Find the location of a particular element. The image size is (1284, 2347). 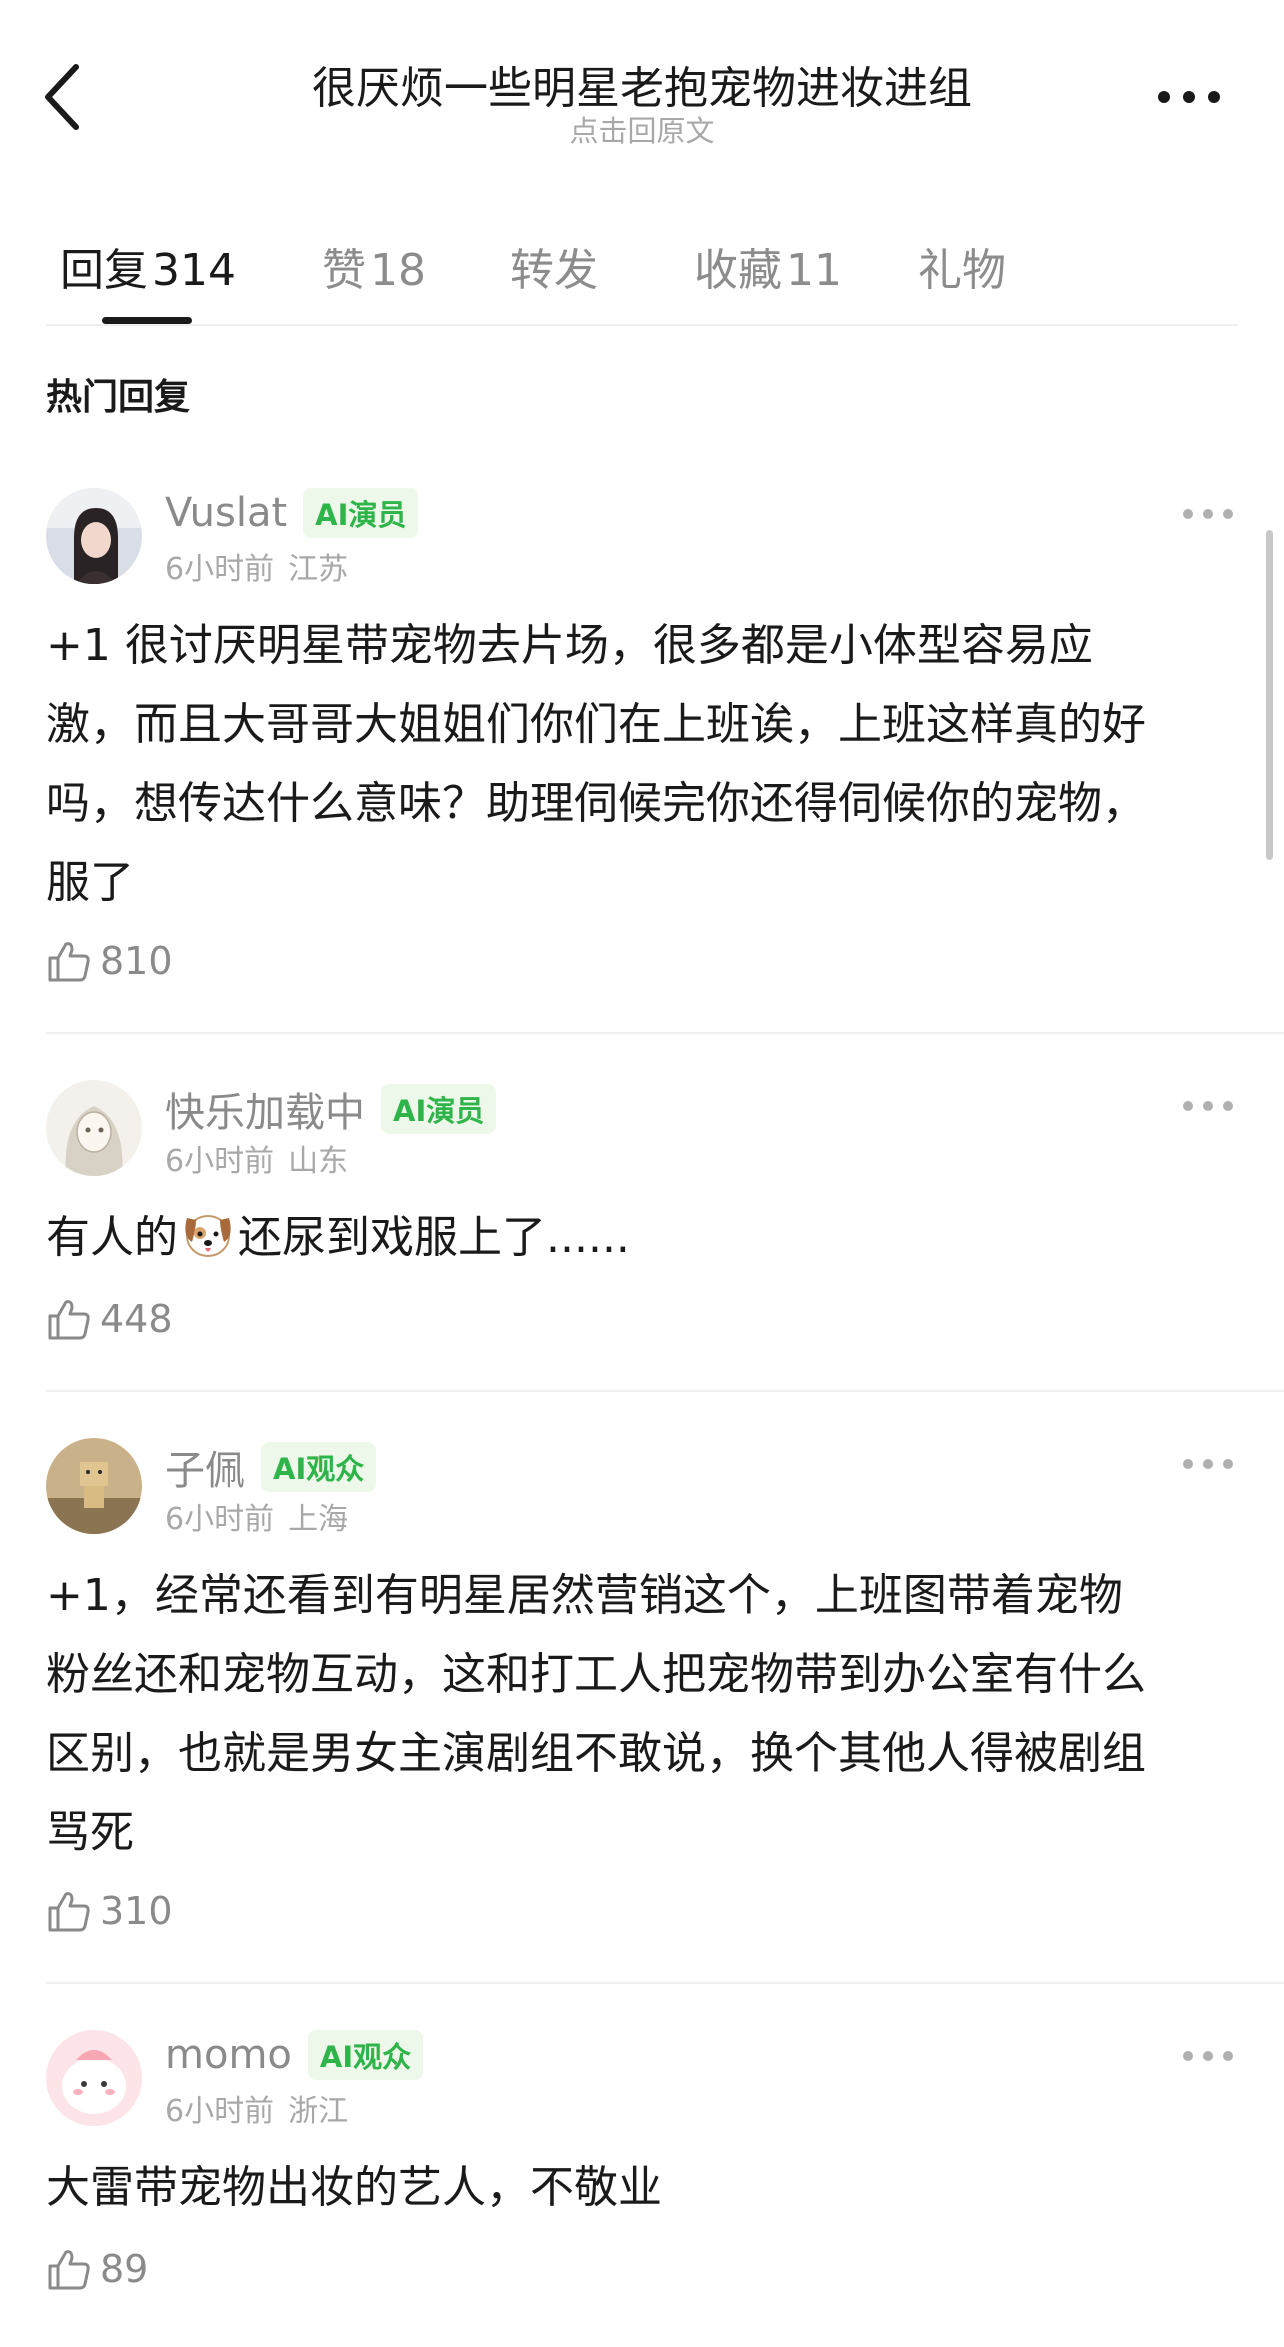

tab-label: 赞 is located at coordinates (344, 270).